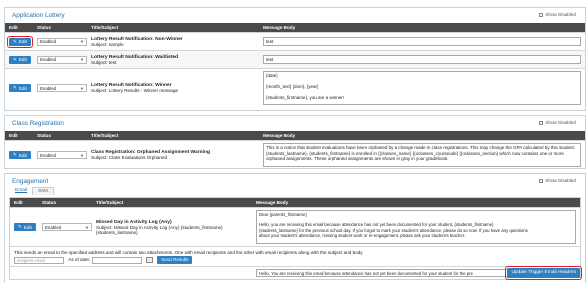  Describe the element at coordinates (117, 232) in the screenshot. I see `notification-subject: {students_lastname}` at that location.